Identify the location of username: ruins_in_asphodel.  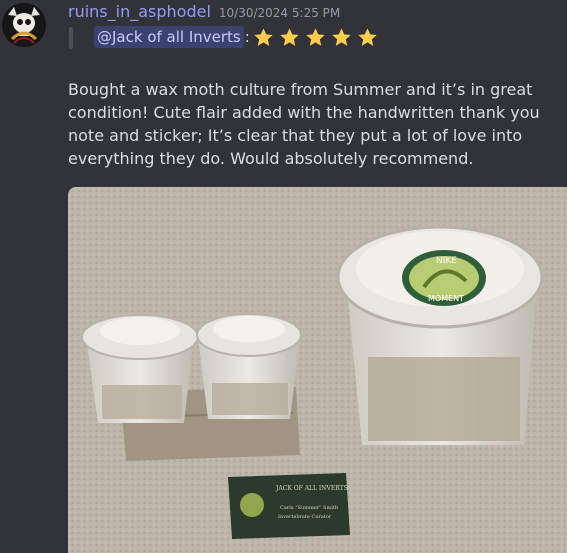
(139, 11).